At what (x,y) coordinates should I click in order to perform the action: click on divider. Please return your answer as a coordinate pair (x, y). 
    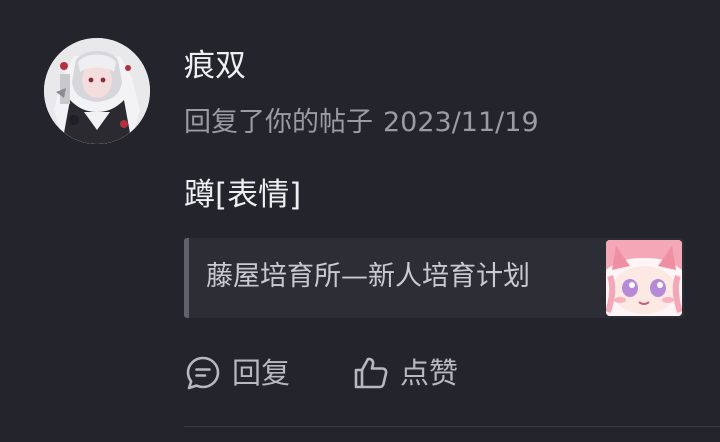
    Looking at the image, I should click on (452, 426).